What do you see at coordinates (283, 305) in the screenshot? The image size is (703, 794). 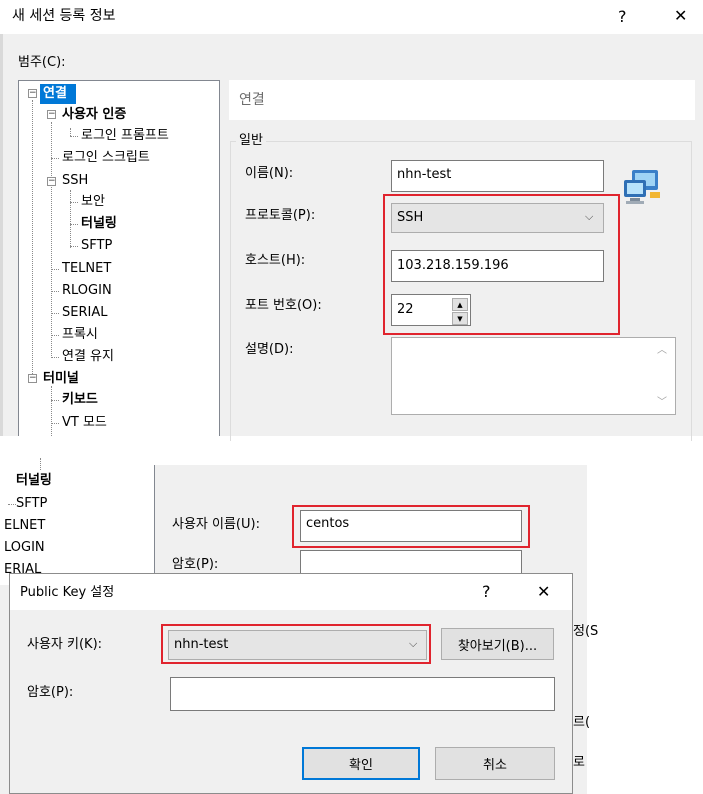 I see `port-label: 포트 번호(O):` at bounding box center [283, 305].